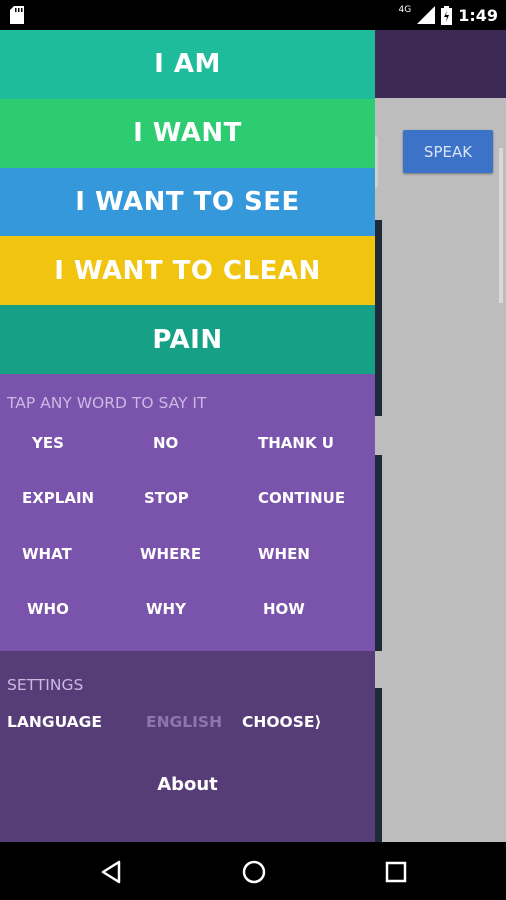 The image size is (506, 900). Describe the element at coordinates (107, 402) in the screenshot. I see `quick-words-title: TAP ANY WORD TO SAY IT` at that location.